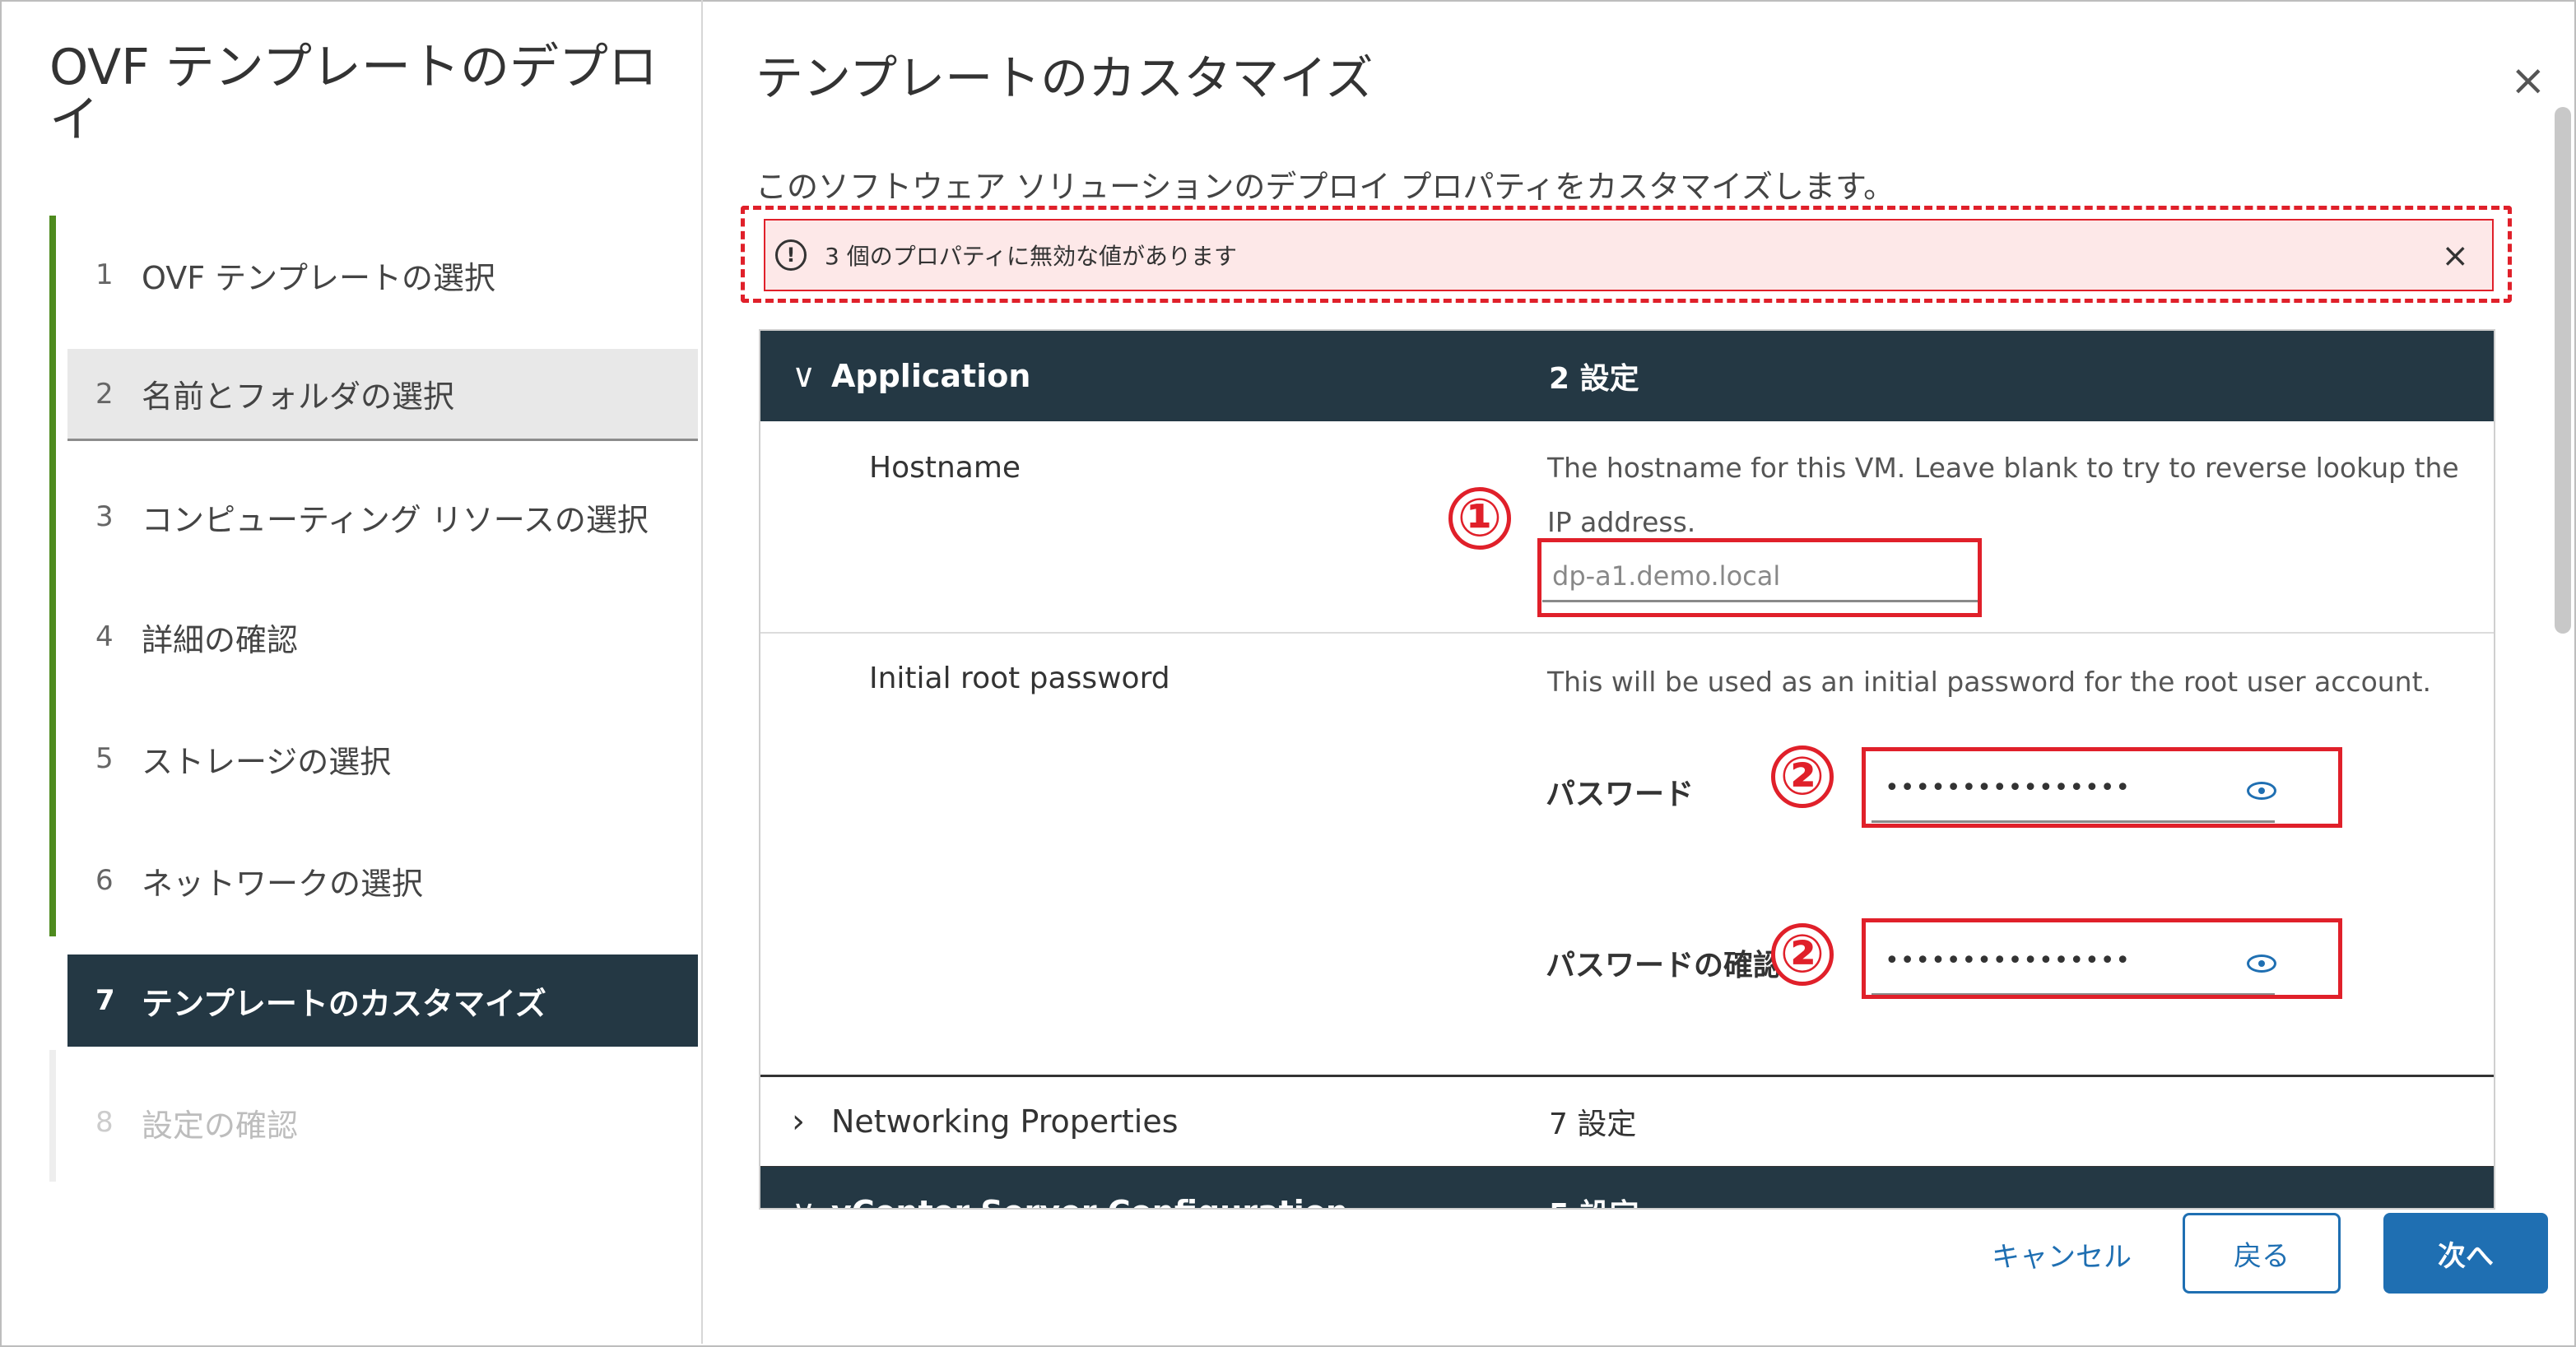 The height and width of the screenshot is (1347, 2576). I want to click on step-label: OVF テンプレートの選択, so click(319, 277).